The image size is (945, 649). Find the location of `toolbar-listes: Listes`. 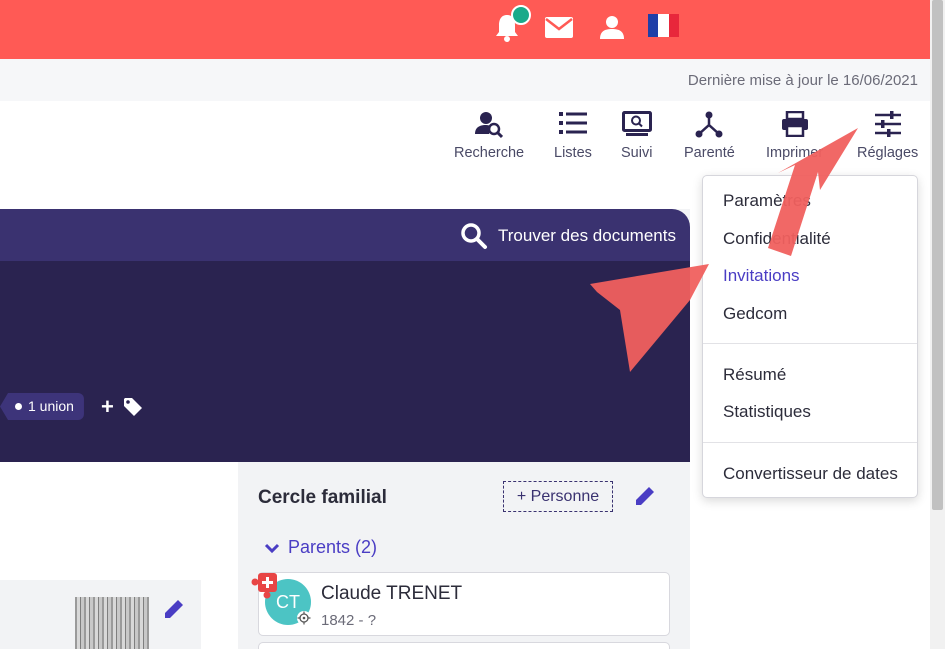

toolbar-listes: Listes is located at coordinates (573, 136).